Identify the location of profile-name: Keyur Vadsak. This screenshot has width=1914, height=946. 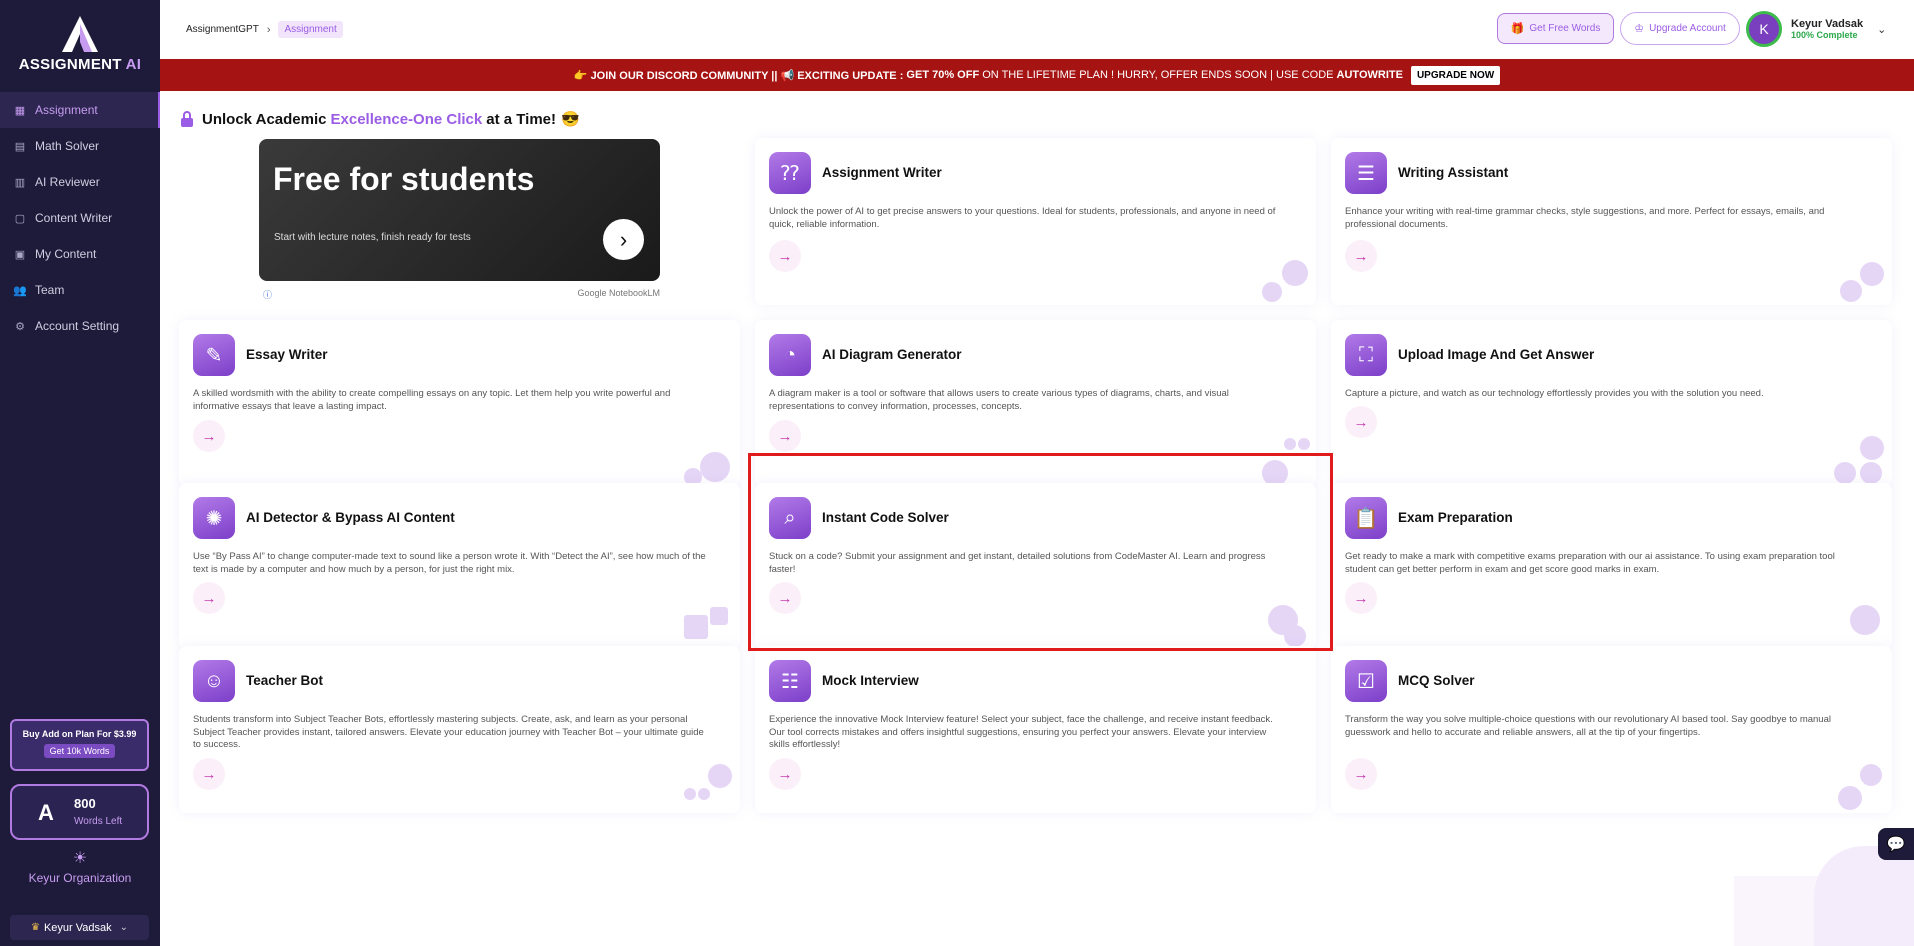
(1827, 24).